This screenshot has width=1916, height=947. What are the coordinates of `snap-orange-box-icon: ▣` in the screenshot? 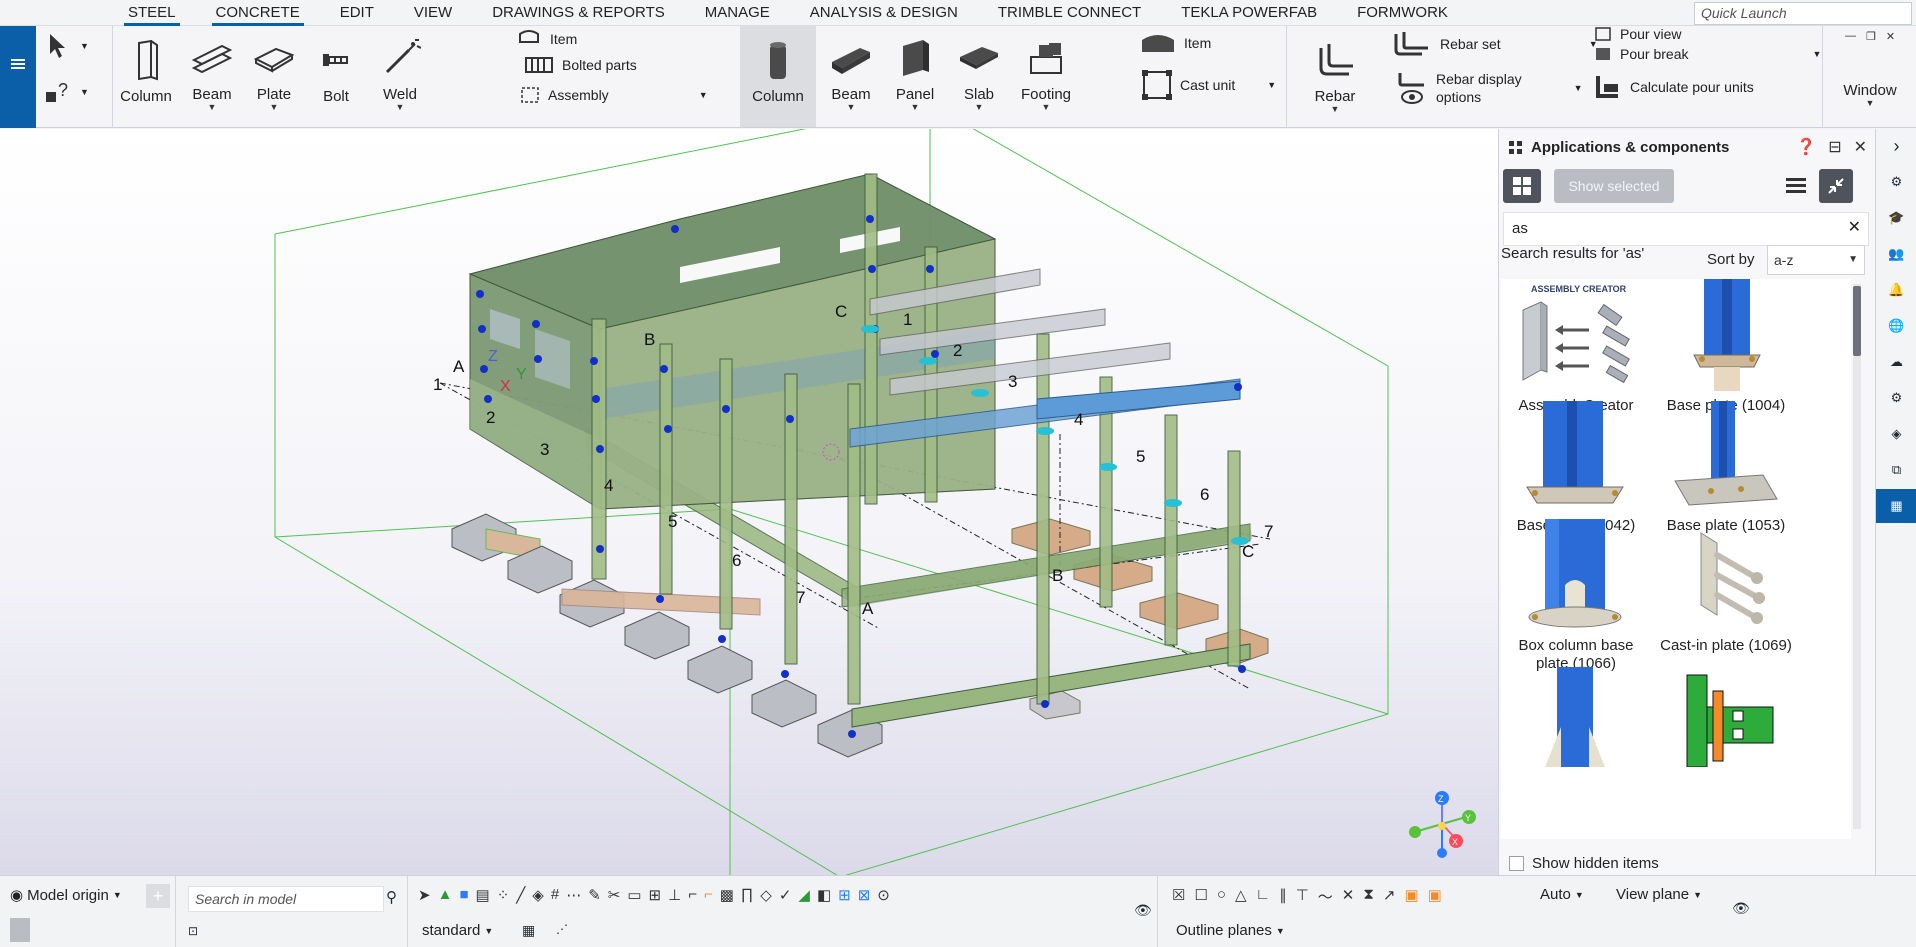 It's located at (1411, 896).